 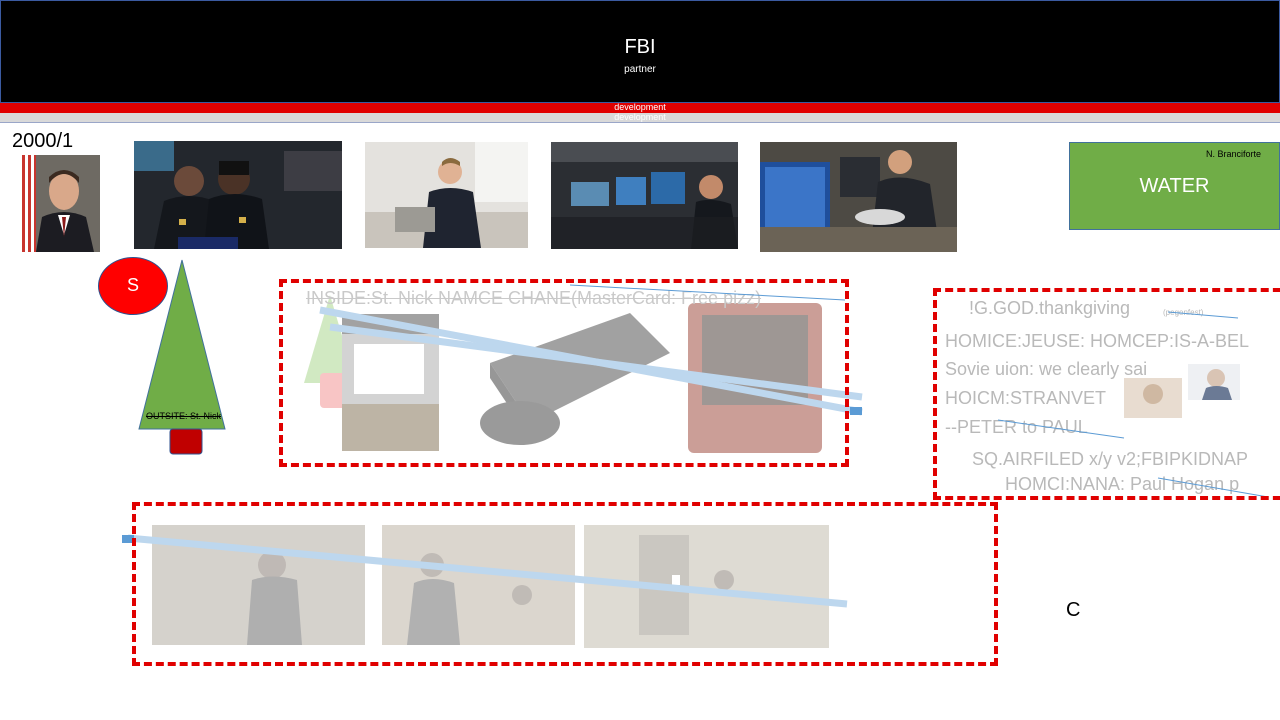 I want to click on c-label: C, so click(x=1073, y=610).